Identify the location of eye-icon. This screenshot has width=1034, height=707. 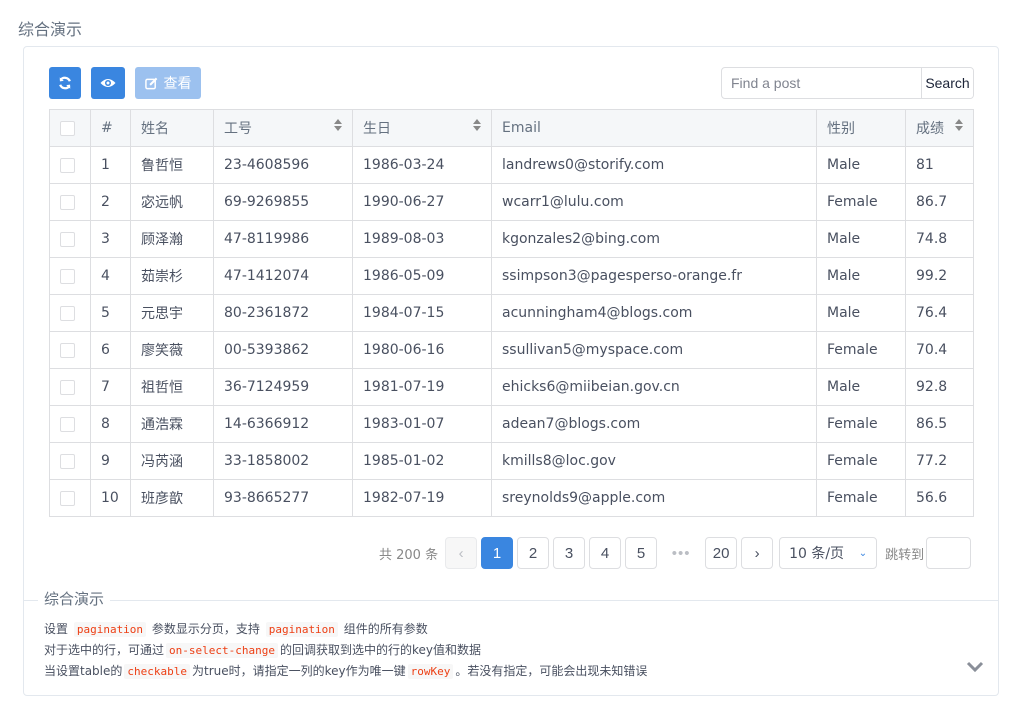
(108, 83).